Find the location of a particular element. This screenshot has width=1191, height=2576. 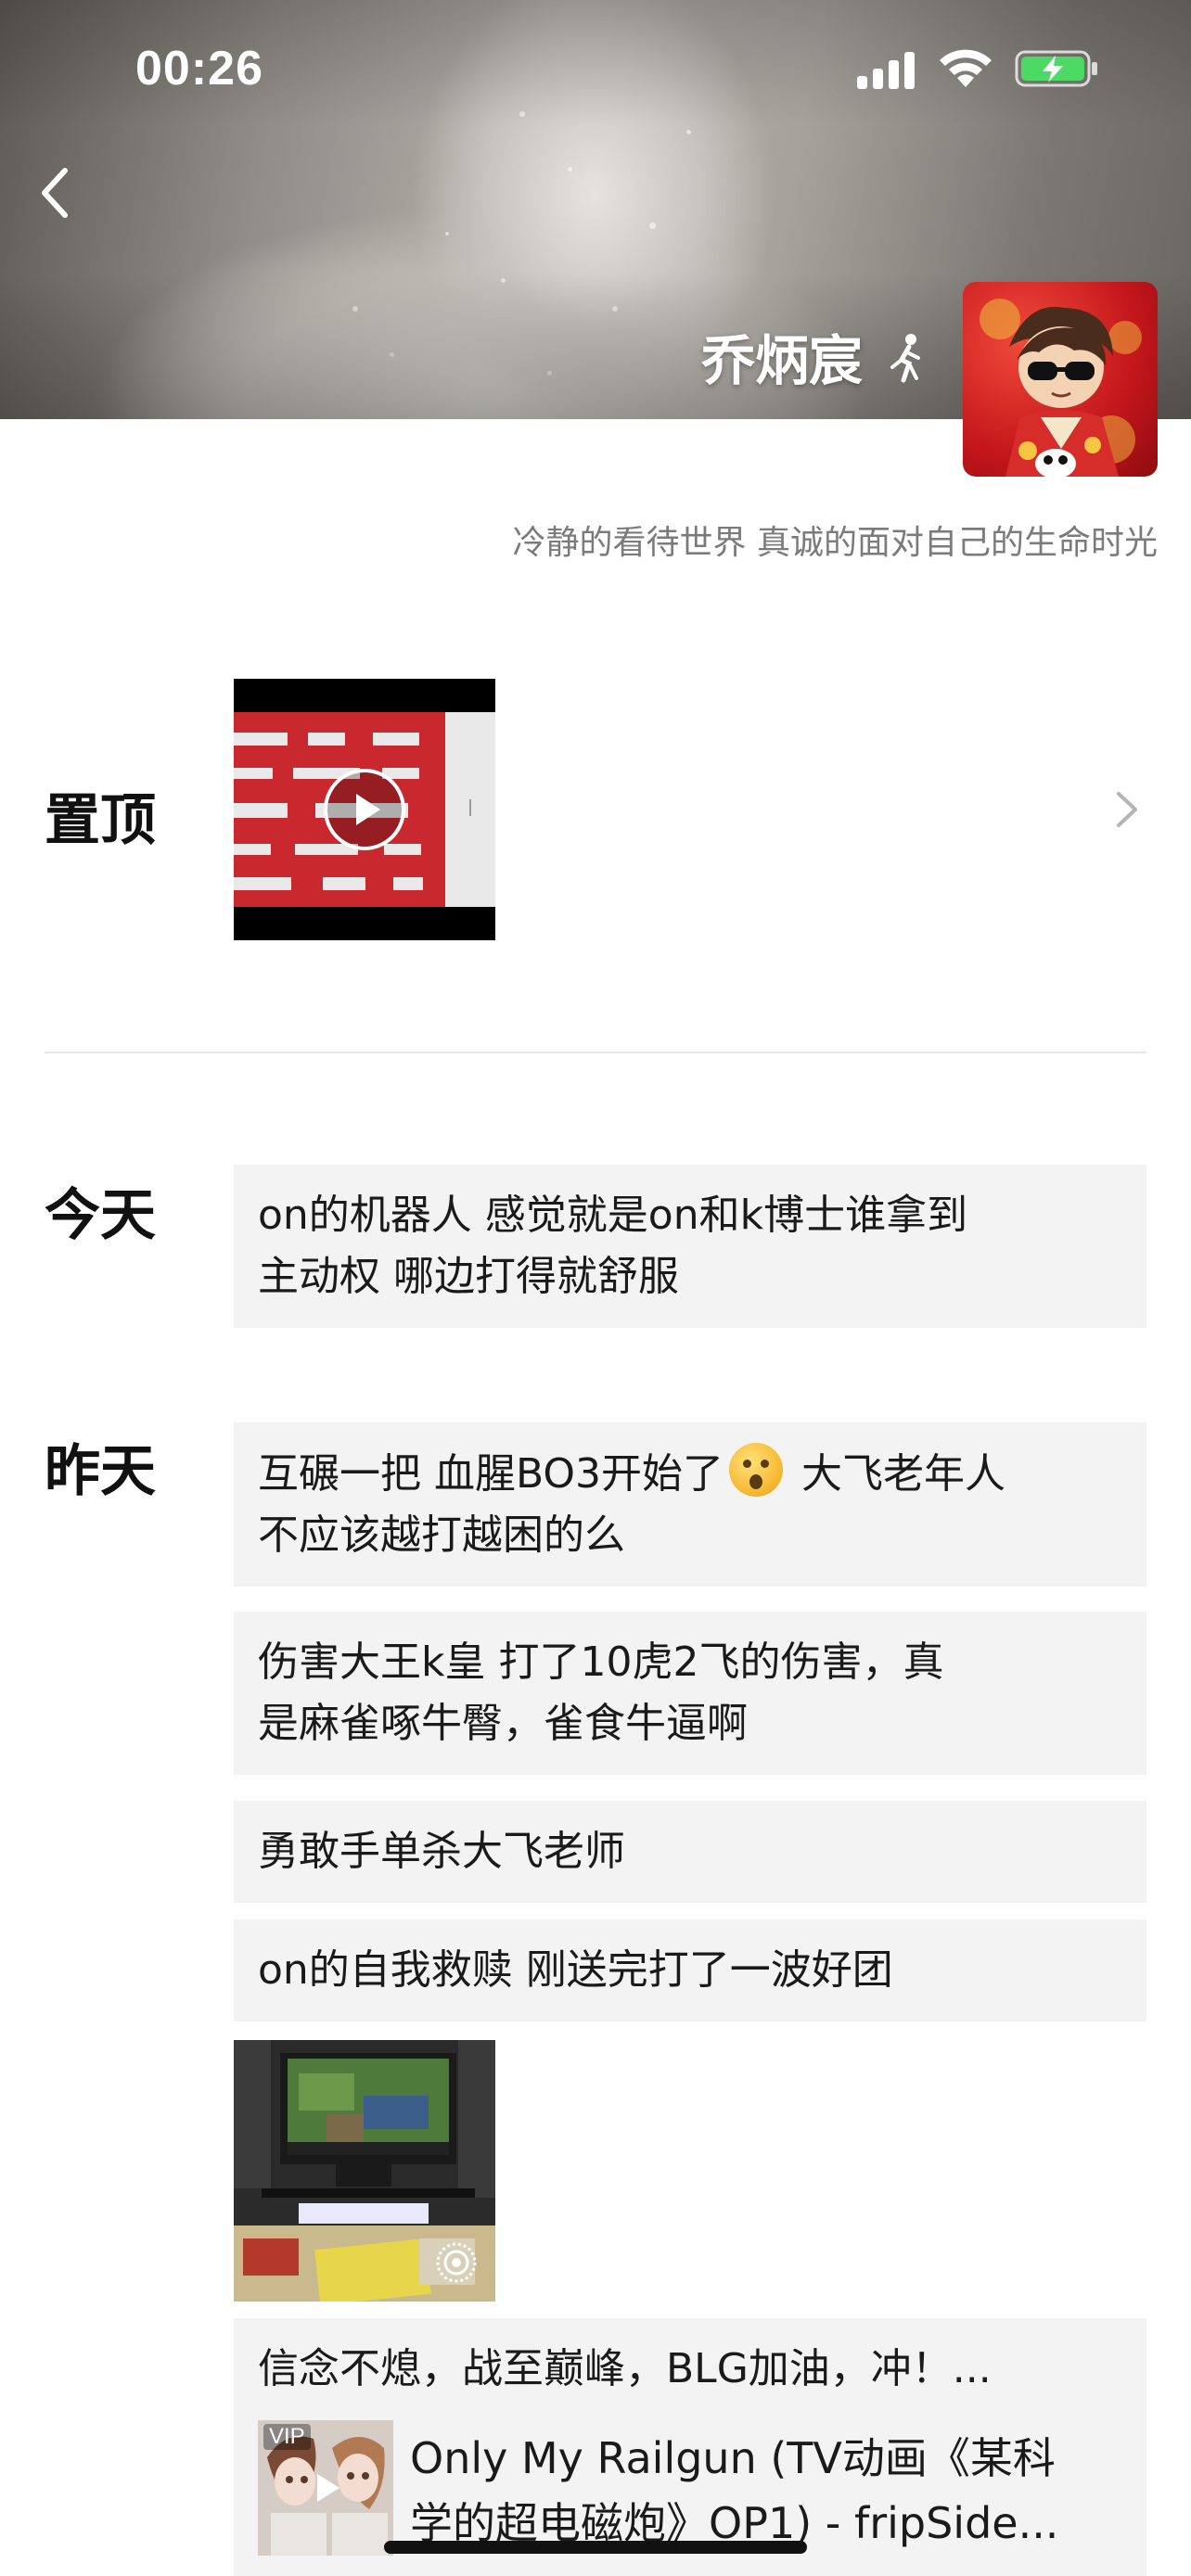

chevron-right-icon is located at coordinates (1127, 809).